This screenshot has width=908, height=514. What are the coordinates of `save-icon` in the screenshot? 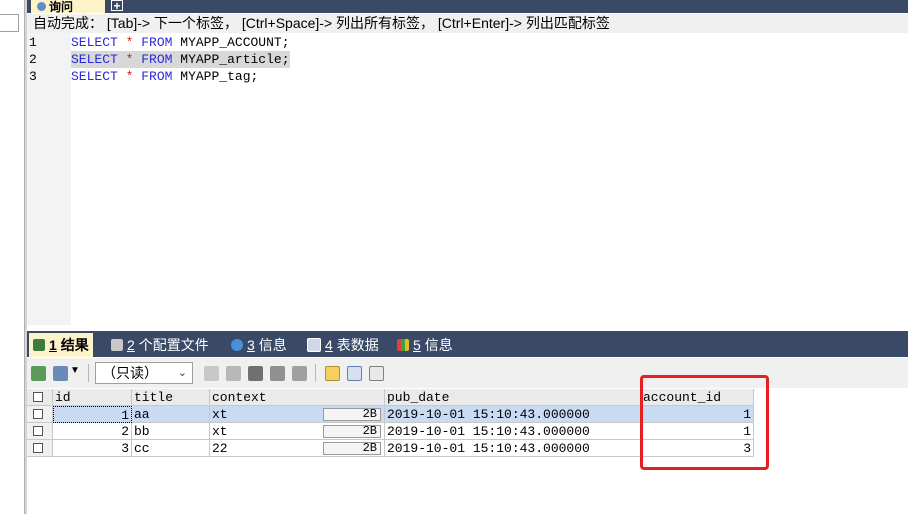 It's located at (255, 373).